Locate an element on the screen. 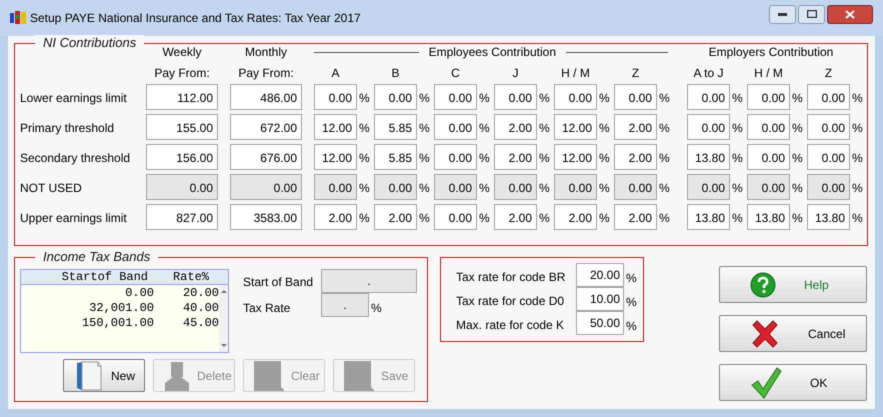 This screenshot has height=417, width=883. minimize-button is located at coordinates (782, 14).